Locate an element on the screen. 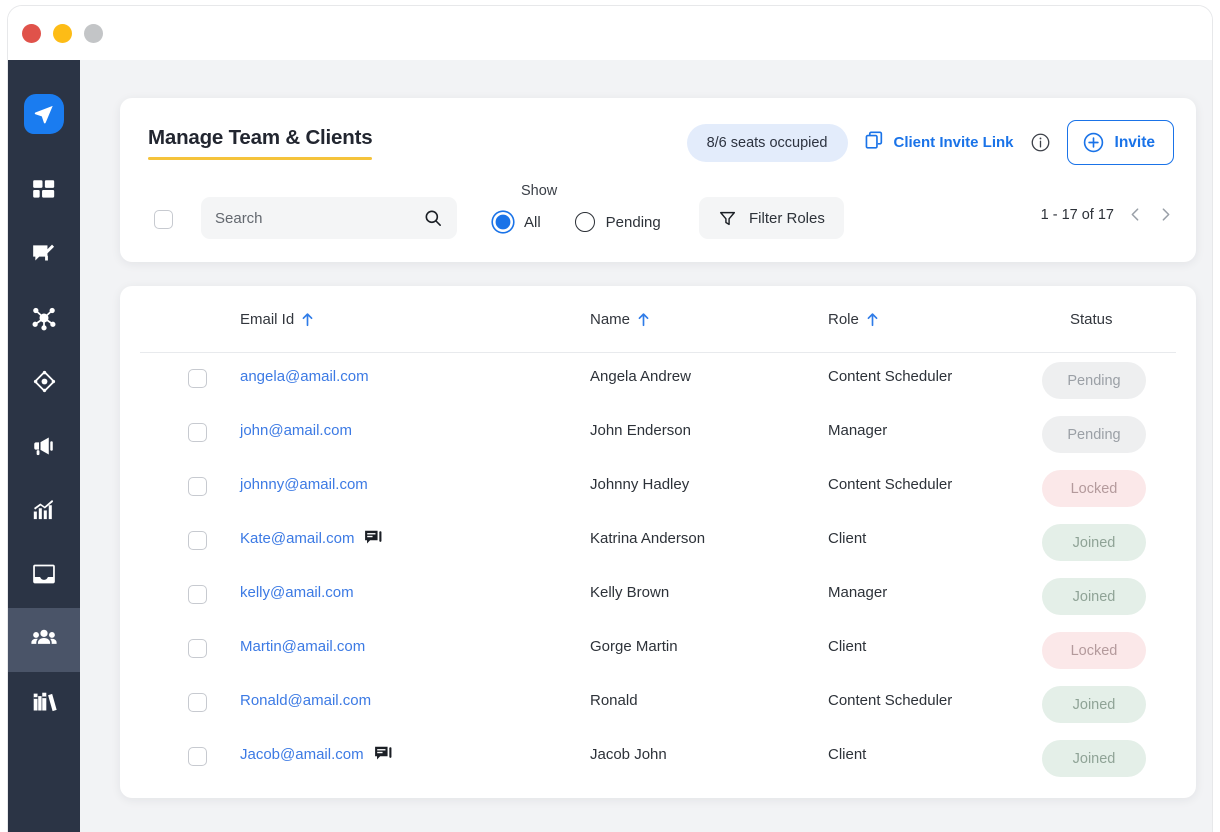 Image resolution: width=1220 pixels, height=832 pixels. column-header-role-label: Role is located at coordinates (843, 319).